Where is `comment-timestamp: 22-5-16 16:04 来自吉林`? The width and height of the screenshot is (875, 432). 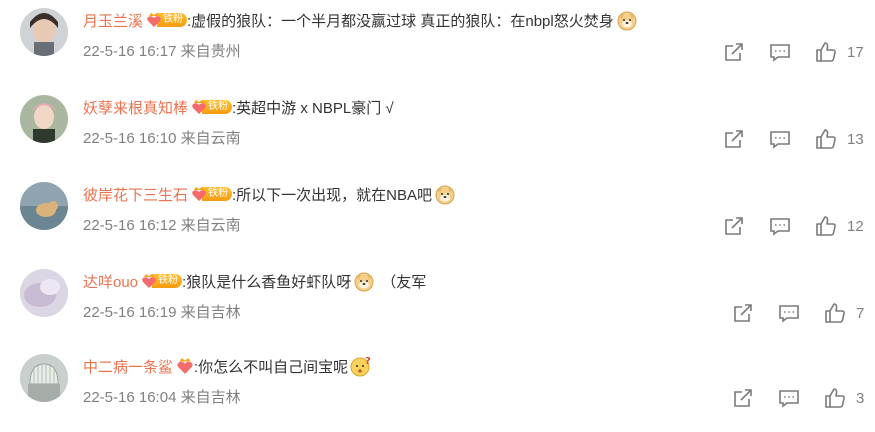 comment-timestamp: 22-5-16 16:04 来自吉林 is located at coordinates (162, 397).